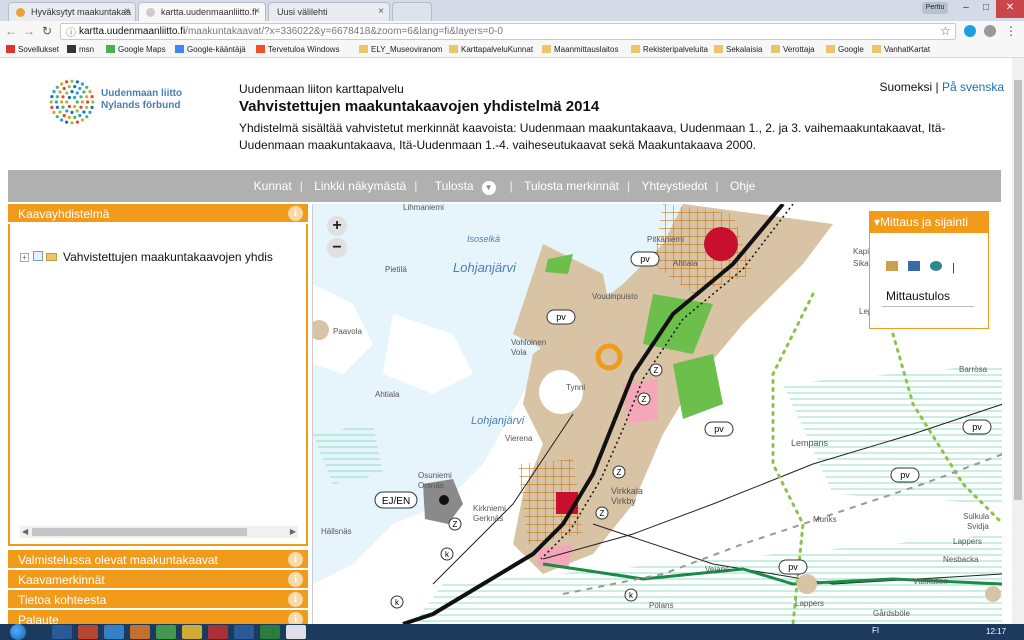 The width and height of the screenshot is (1024, 640). I want to click on measure-area-icon, so click(914, 266).